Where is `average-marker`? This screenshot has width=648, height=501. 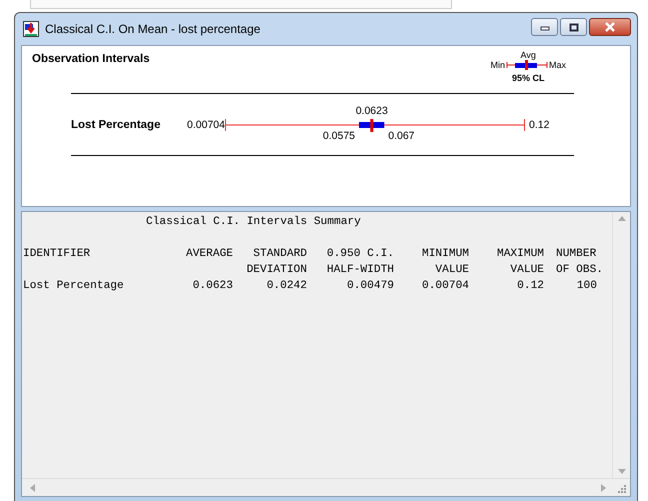 average-marker is located at coordinates (372, 125).